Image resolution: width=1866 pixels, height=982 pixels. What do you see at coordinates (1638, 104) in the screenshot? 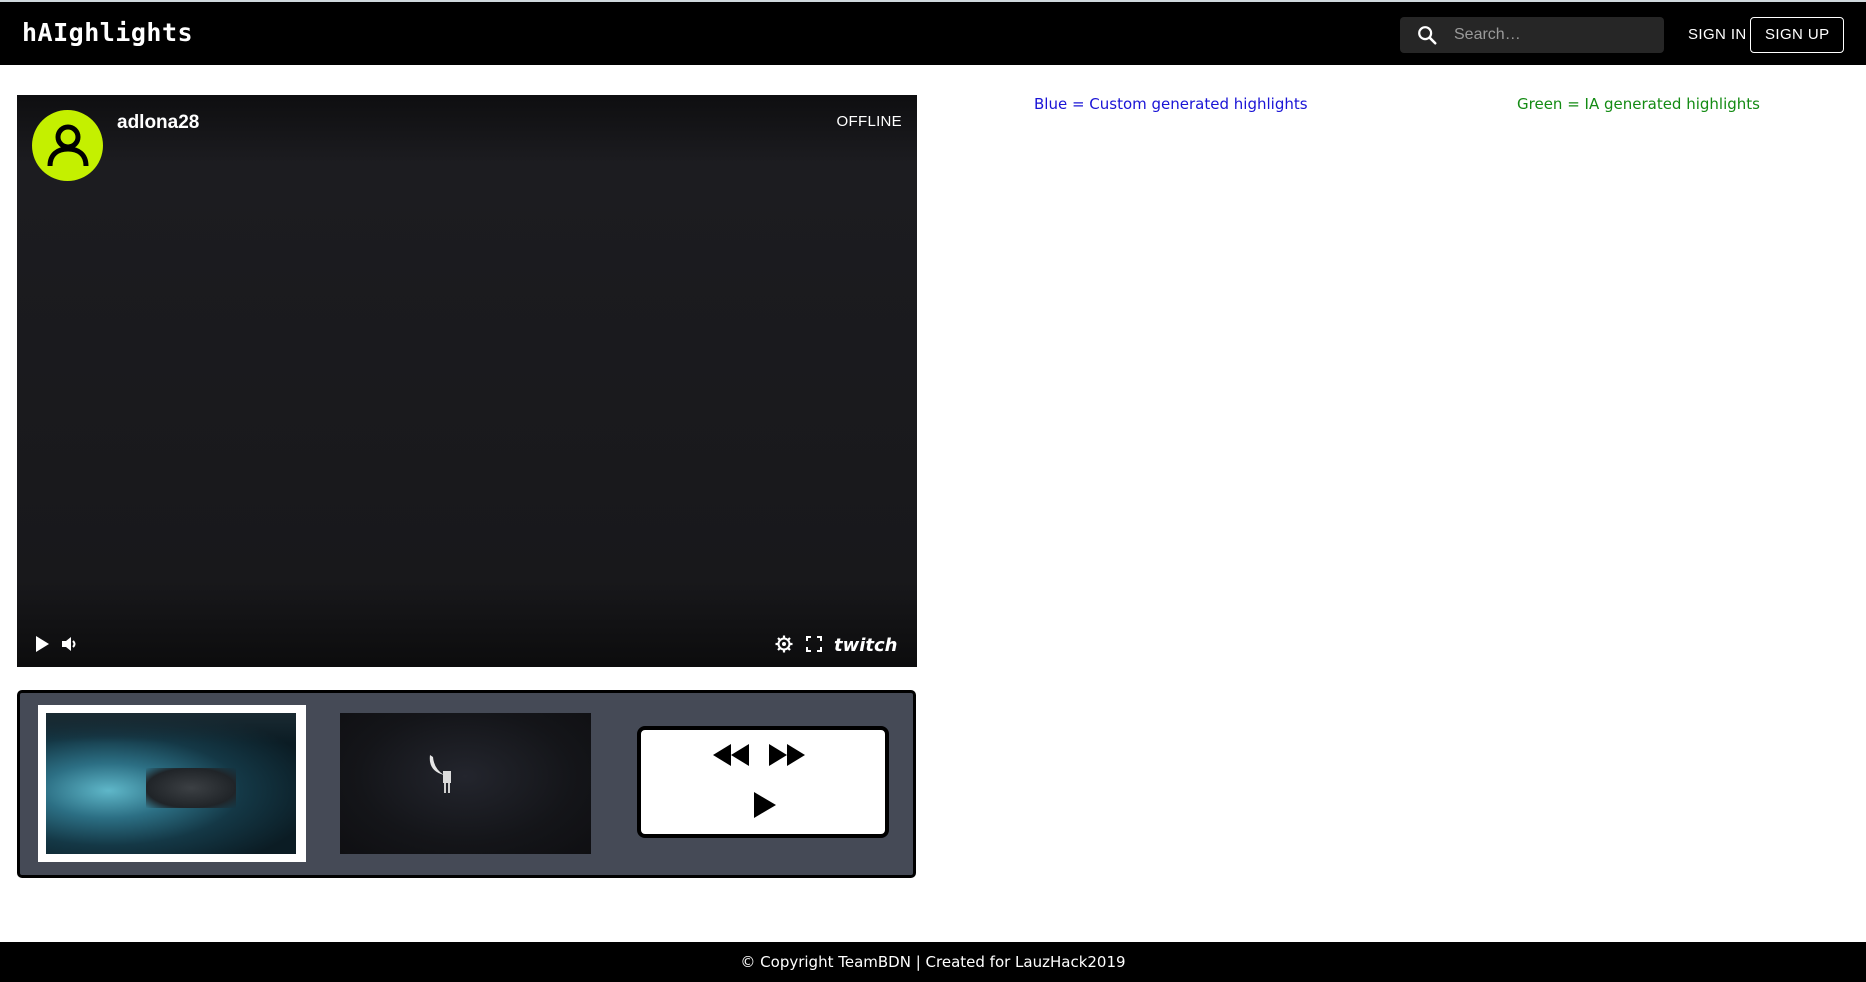
I see `legend-ai-highlights: Green = IA generated highlights` at bounding box center [1638, 104].